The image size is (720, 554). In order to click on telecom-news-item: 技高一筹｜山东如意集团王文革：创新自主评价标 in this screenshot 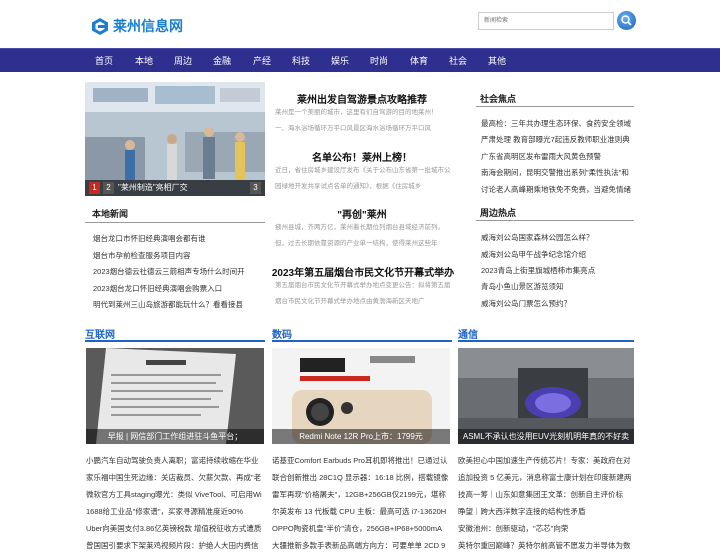, I will do `click(546, 494)`.